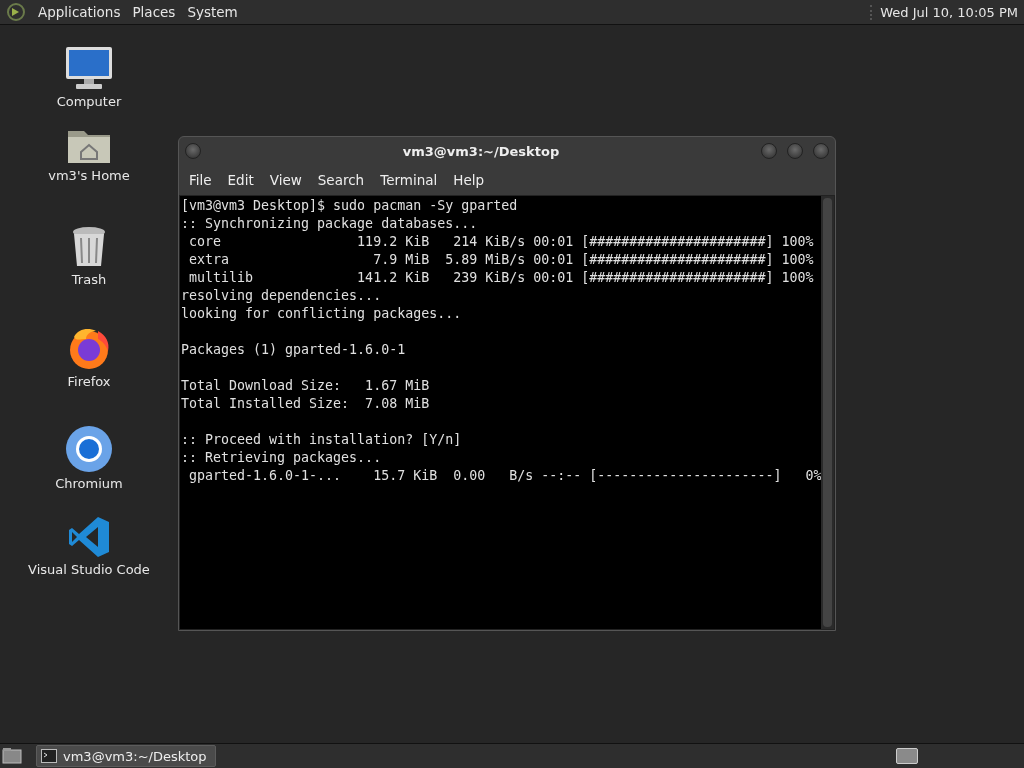 This screenshot has height=768, width=1024. Describe the element at coordinates (306, 404) in the screenshot. I see `terminal-line: Total Installed Size: 7.08 MiB` at that location.